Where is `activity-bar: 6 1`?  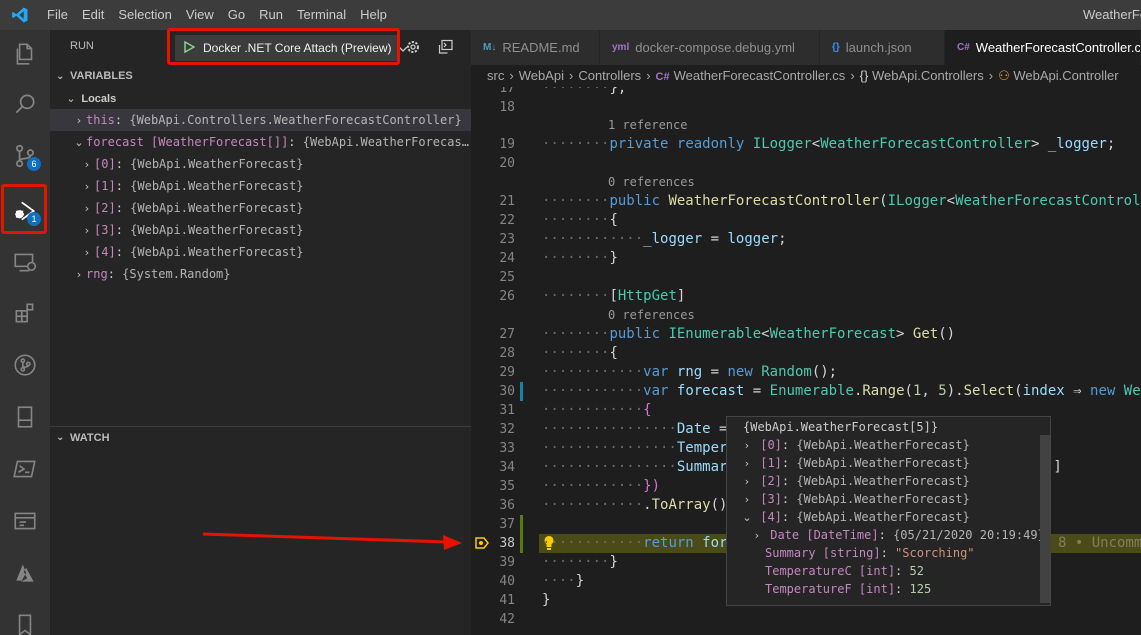
activity-bar: 6 1 is located at coordinates (25, 332).